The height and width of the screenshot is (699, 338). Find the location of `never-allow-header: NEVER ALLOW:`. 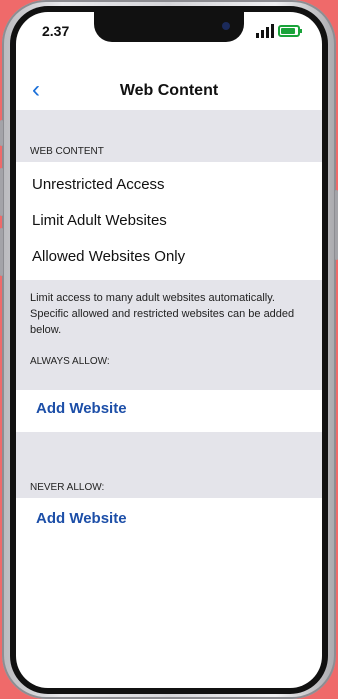

never-allow-header: NEVER ALLOW: is located at coordinates (67, 487).